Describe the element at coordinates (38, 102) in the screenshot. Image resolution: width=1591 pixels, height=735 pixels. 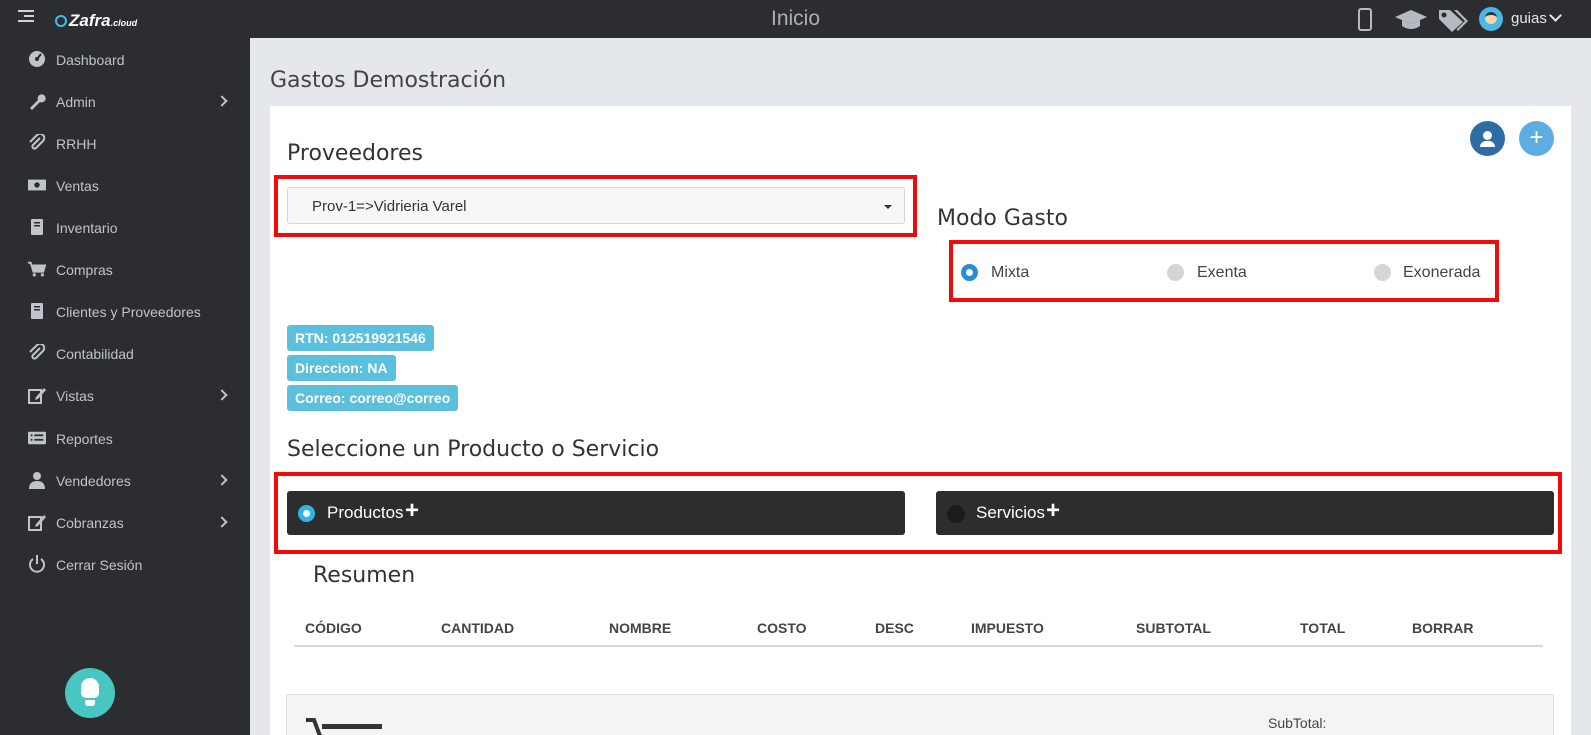
I see `wrench-icon` at that location.